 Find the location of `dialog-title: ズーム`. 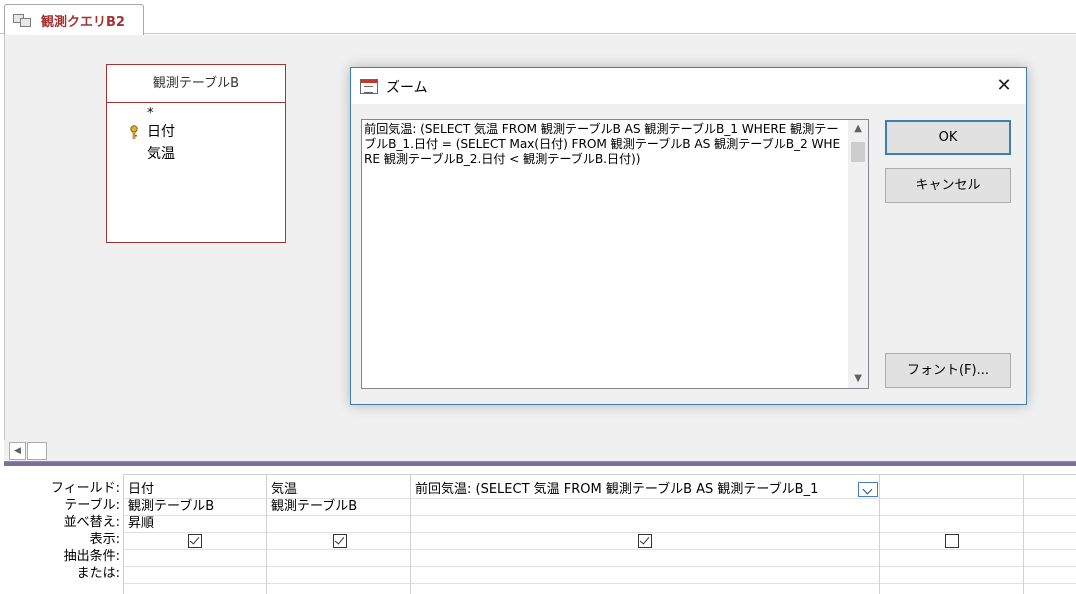

dialog-title: ズーム is located at coordinates (407, 88).